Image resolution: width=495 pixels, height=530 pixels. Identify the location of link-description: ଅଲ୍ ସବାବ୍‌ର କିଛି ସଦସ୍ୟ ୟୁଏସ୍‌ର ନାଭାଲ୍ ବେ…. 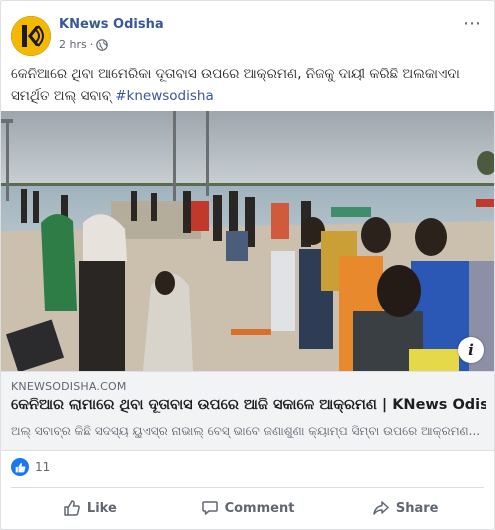
(246, 431).